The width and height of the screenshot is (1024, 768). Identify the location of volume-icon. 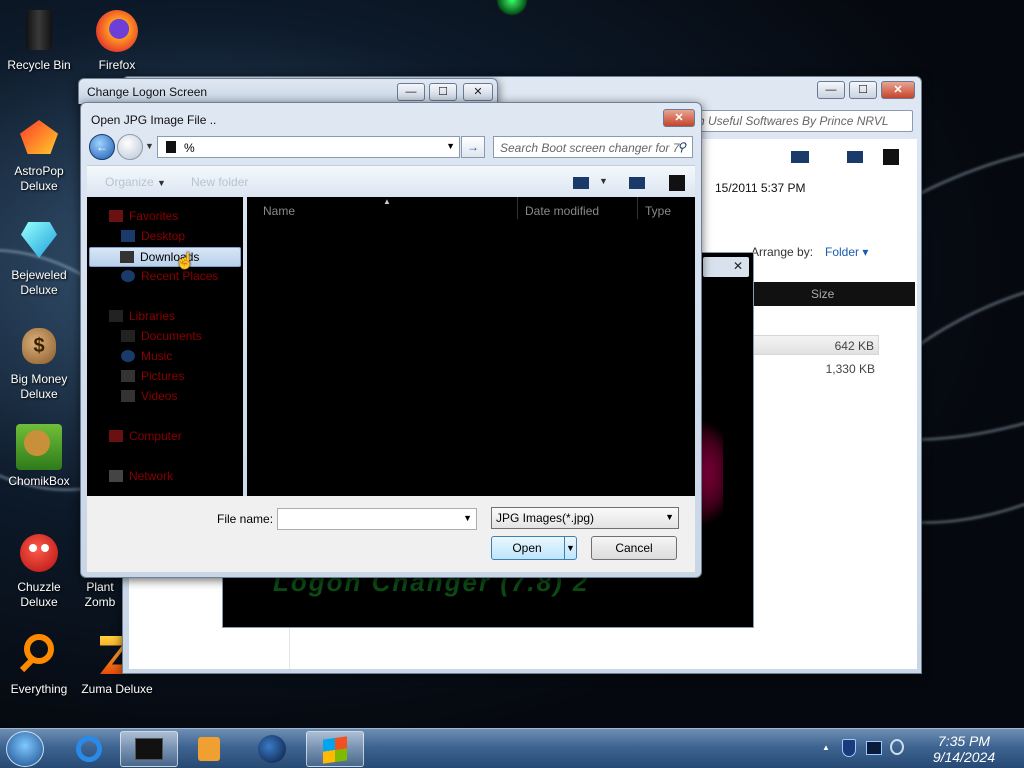
(897, 747).